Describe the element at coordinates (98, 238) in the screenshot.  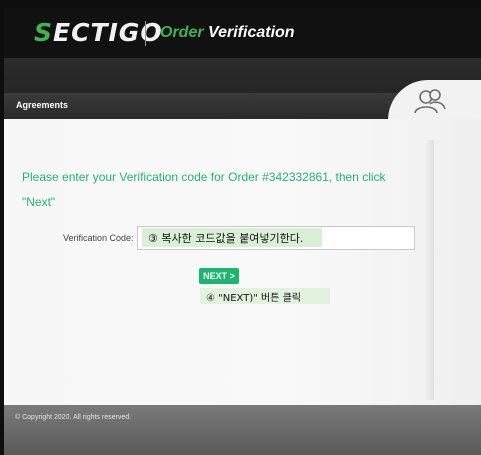
I see `verification-code-label: Verification Code:` at that location.